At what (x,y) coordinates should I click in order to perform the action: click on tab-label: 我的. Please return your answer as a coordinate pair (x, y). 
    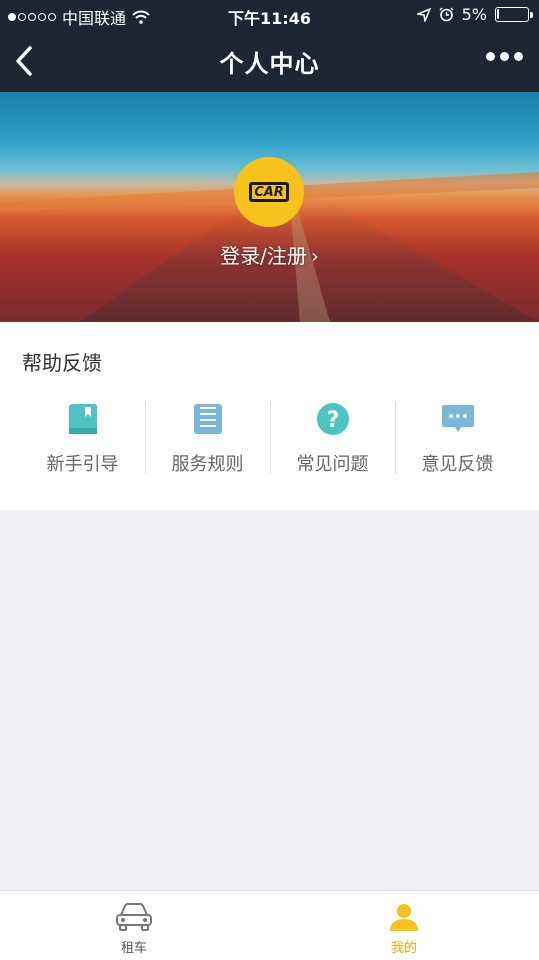
    Looking at the image, I should click on (403, 948).